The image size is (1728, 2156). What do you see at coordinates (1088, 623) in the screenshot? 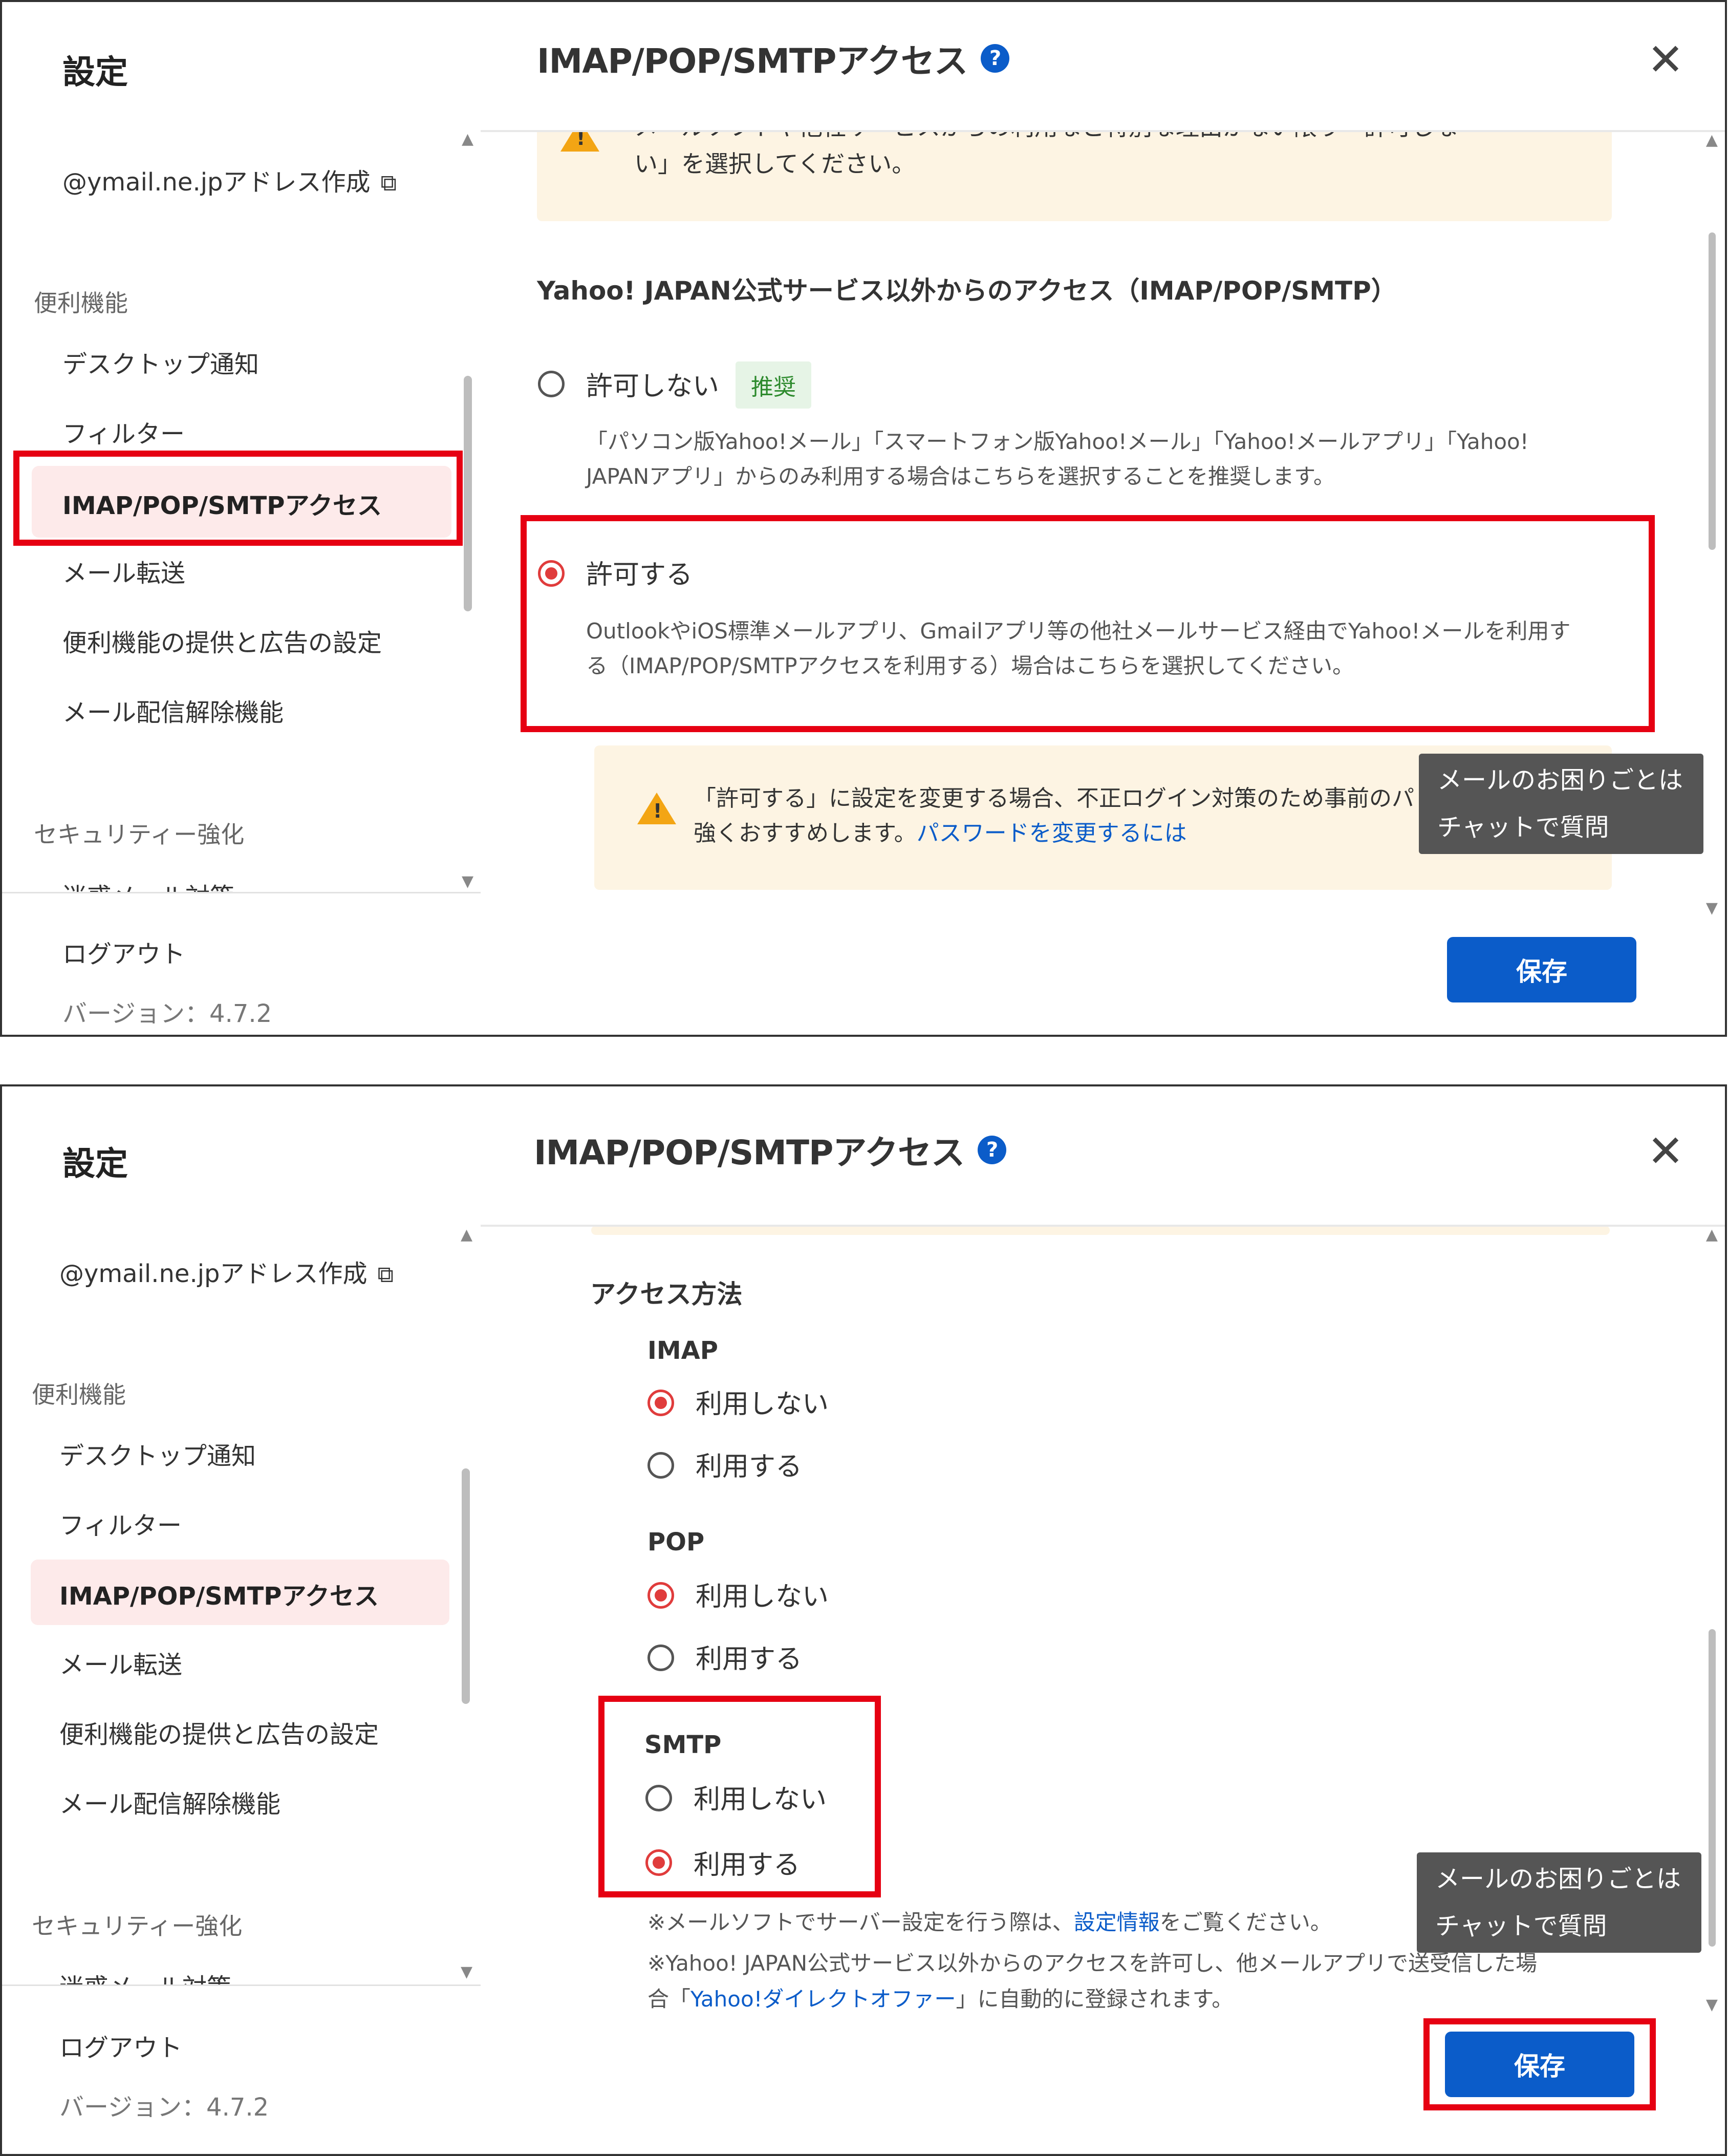
I see `highlight-allow-option` at bounding box center [1088, 623].